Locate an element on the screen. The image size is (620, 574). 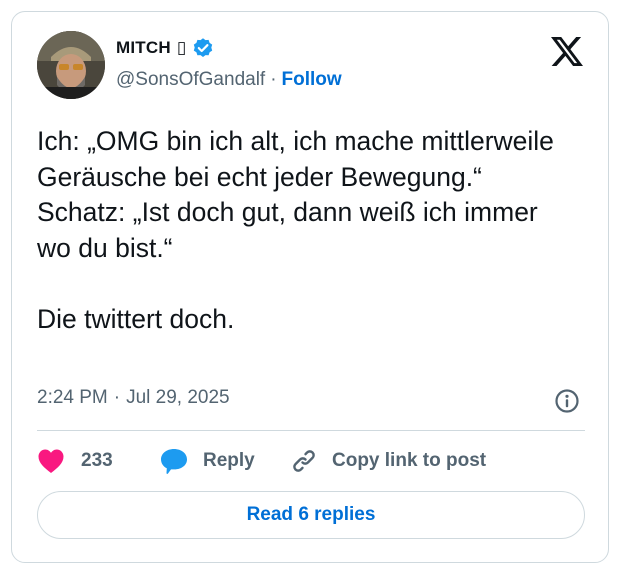
reply-button: Reply is located at coordinates (207, 461).